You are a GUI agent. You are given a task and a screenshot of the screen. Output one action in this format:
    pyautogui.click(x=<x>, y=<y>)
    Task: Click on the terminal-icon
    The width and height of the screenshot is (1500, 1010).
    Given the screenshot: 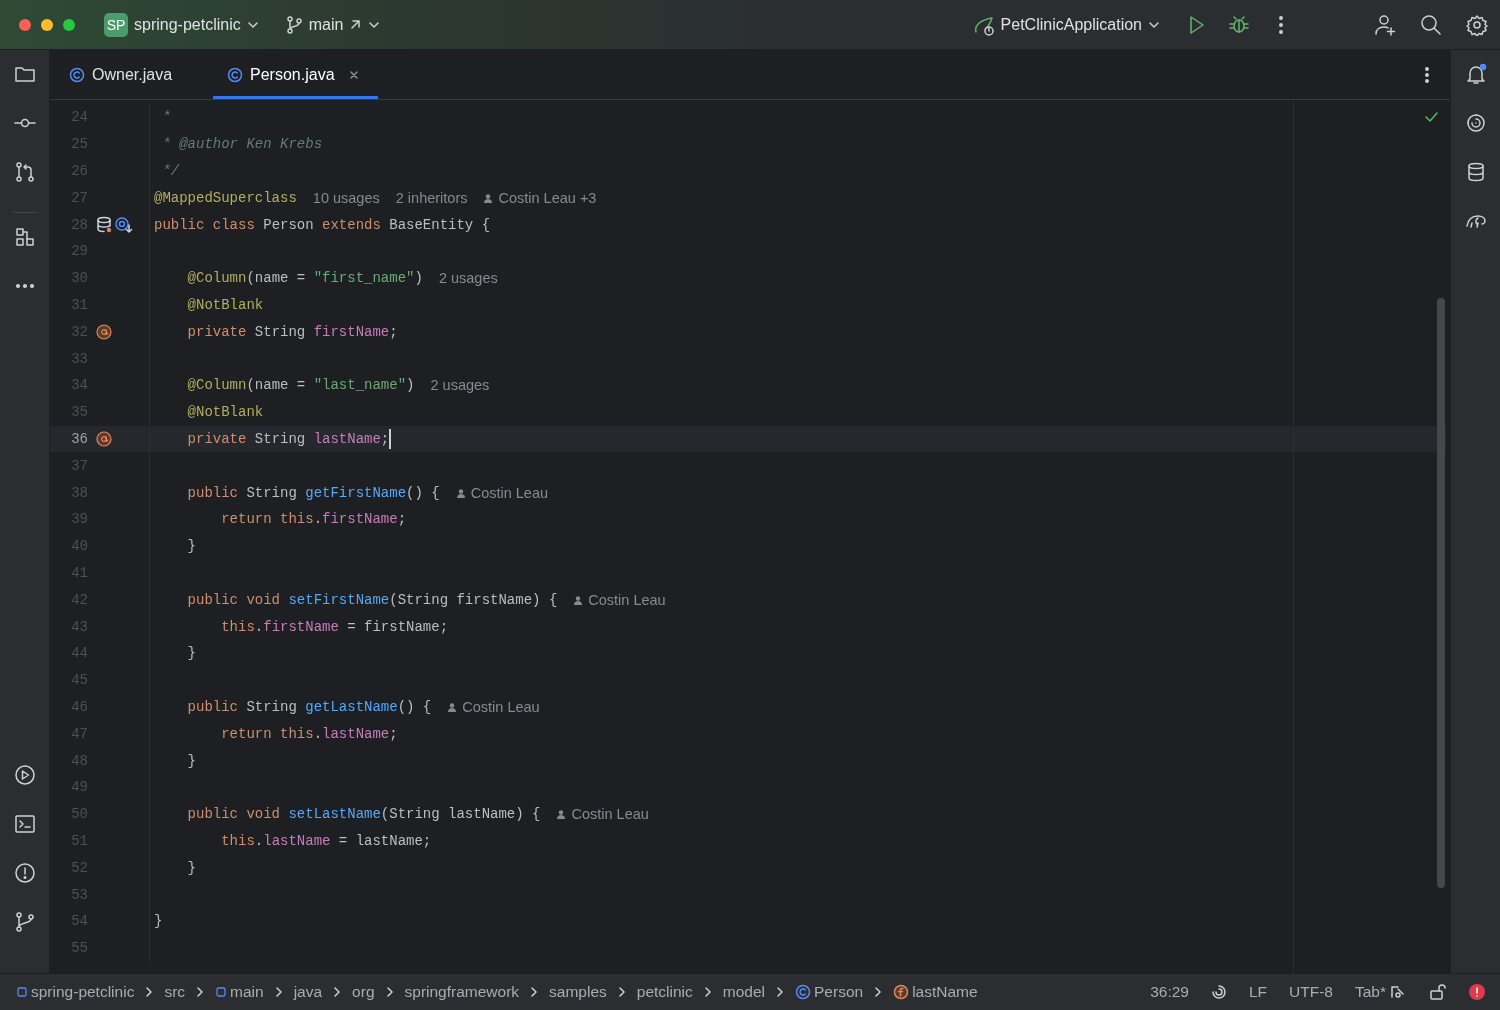 What is the action you would take?
    pyautogui.click(x=24, y=824)
    